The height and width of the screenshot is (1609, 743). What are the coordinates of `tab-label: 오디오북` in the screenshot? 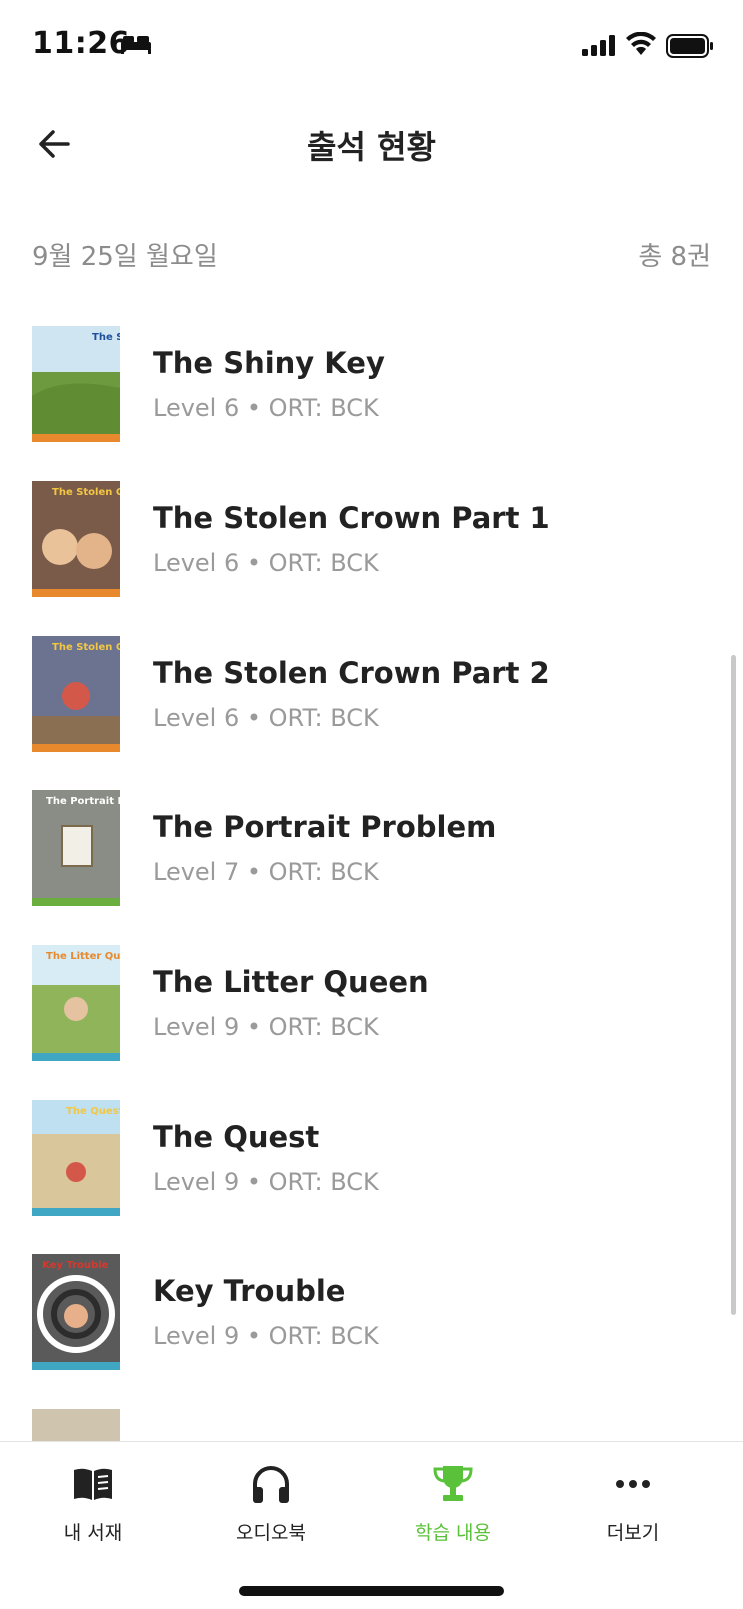 It's located at (271, 1533).